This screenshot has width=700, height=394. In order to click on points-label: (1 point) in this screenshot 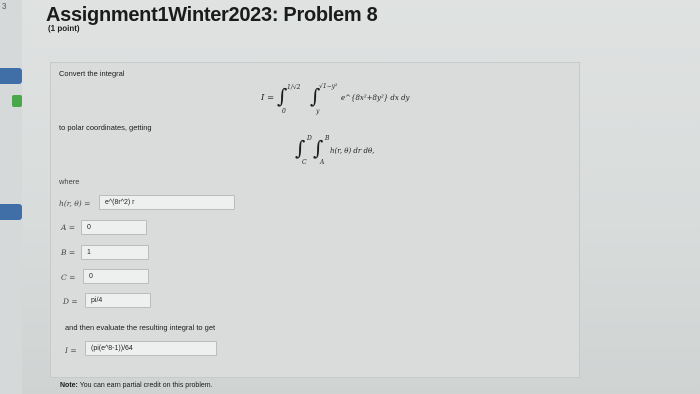, I will do `click(64, 28)`.